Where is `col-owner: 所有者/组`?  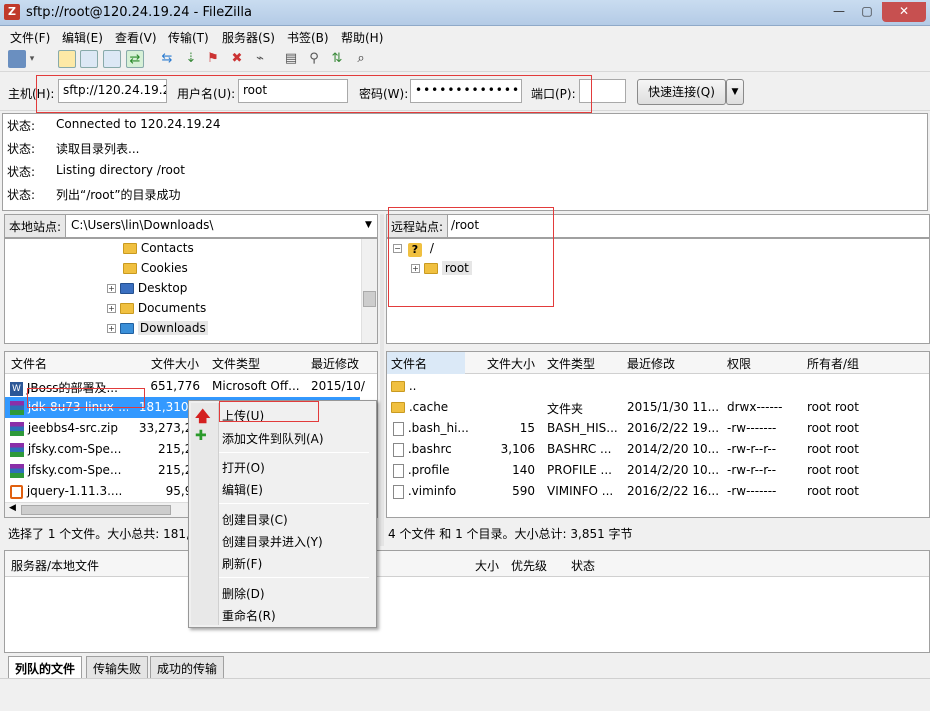 col-owner: 所有者/组 is located at coordinates (833, 363).